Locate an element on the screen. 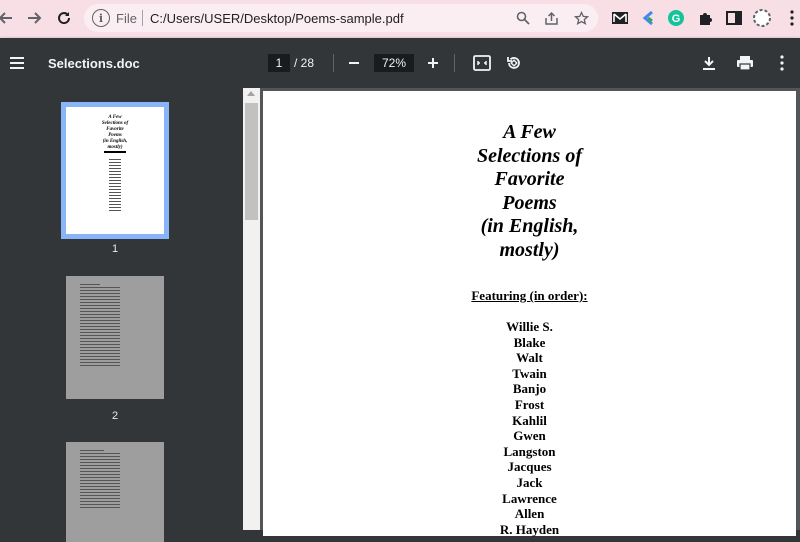 This screenshot has height=542, width=800. poet-name: Twain is located at coordinates (529, 373).